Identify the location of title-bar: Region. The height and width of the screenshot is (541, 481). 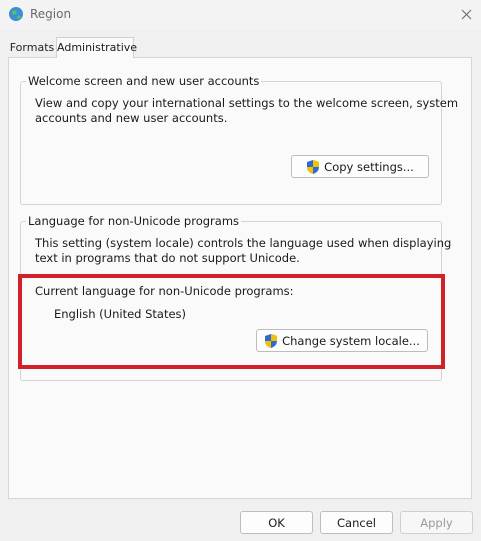
(240, 15).